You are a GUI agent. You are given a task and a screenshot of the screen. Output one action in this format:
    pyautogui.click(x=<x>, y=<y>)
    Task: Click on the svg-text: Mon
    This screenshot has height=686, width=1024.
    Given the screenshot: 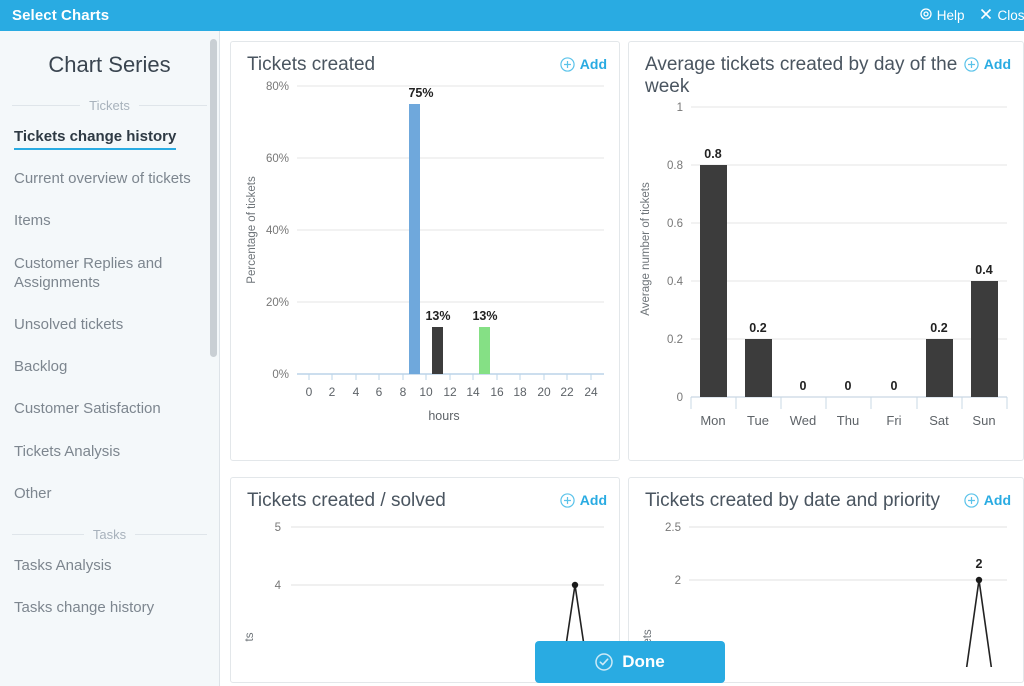 What is the action you would take?
    pyautogui.click(x=712, y=420)
    